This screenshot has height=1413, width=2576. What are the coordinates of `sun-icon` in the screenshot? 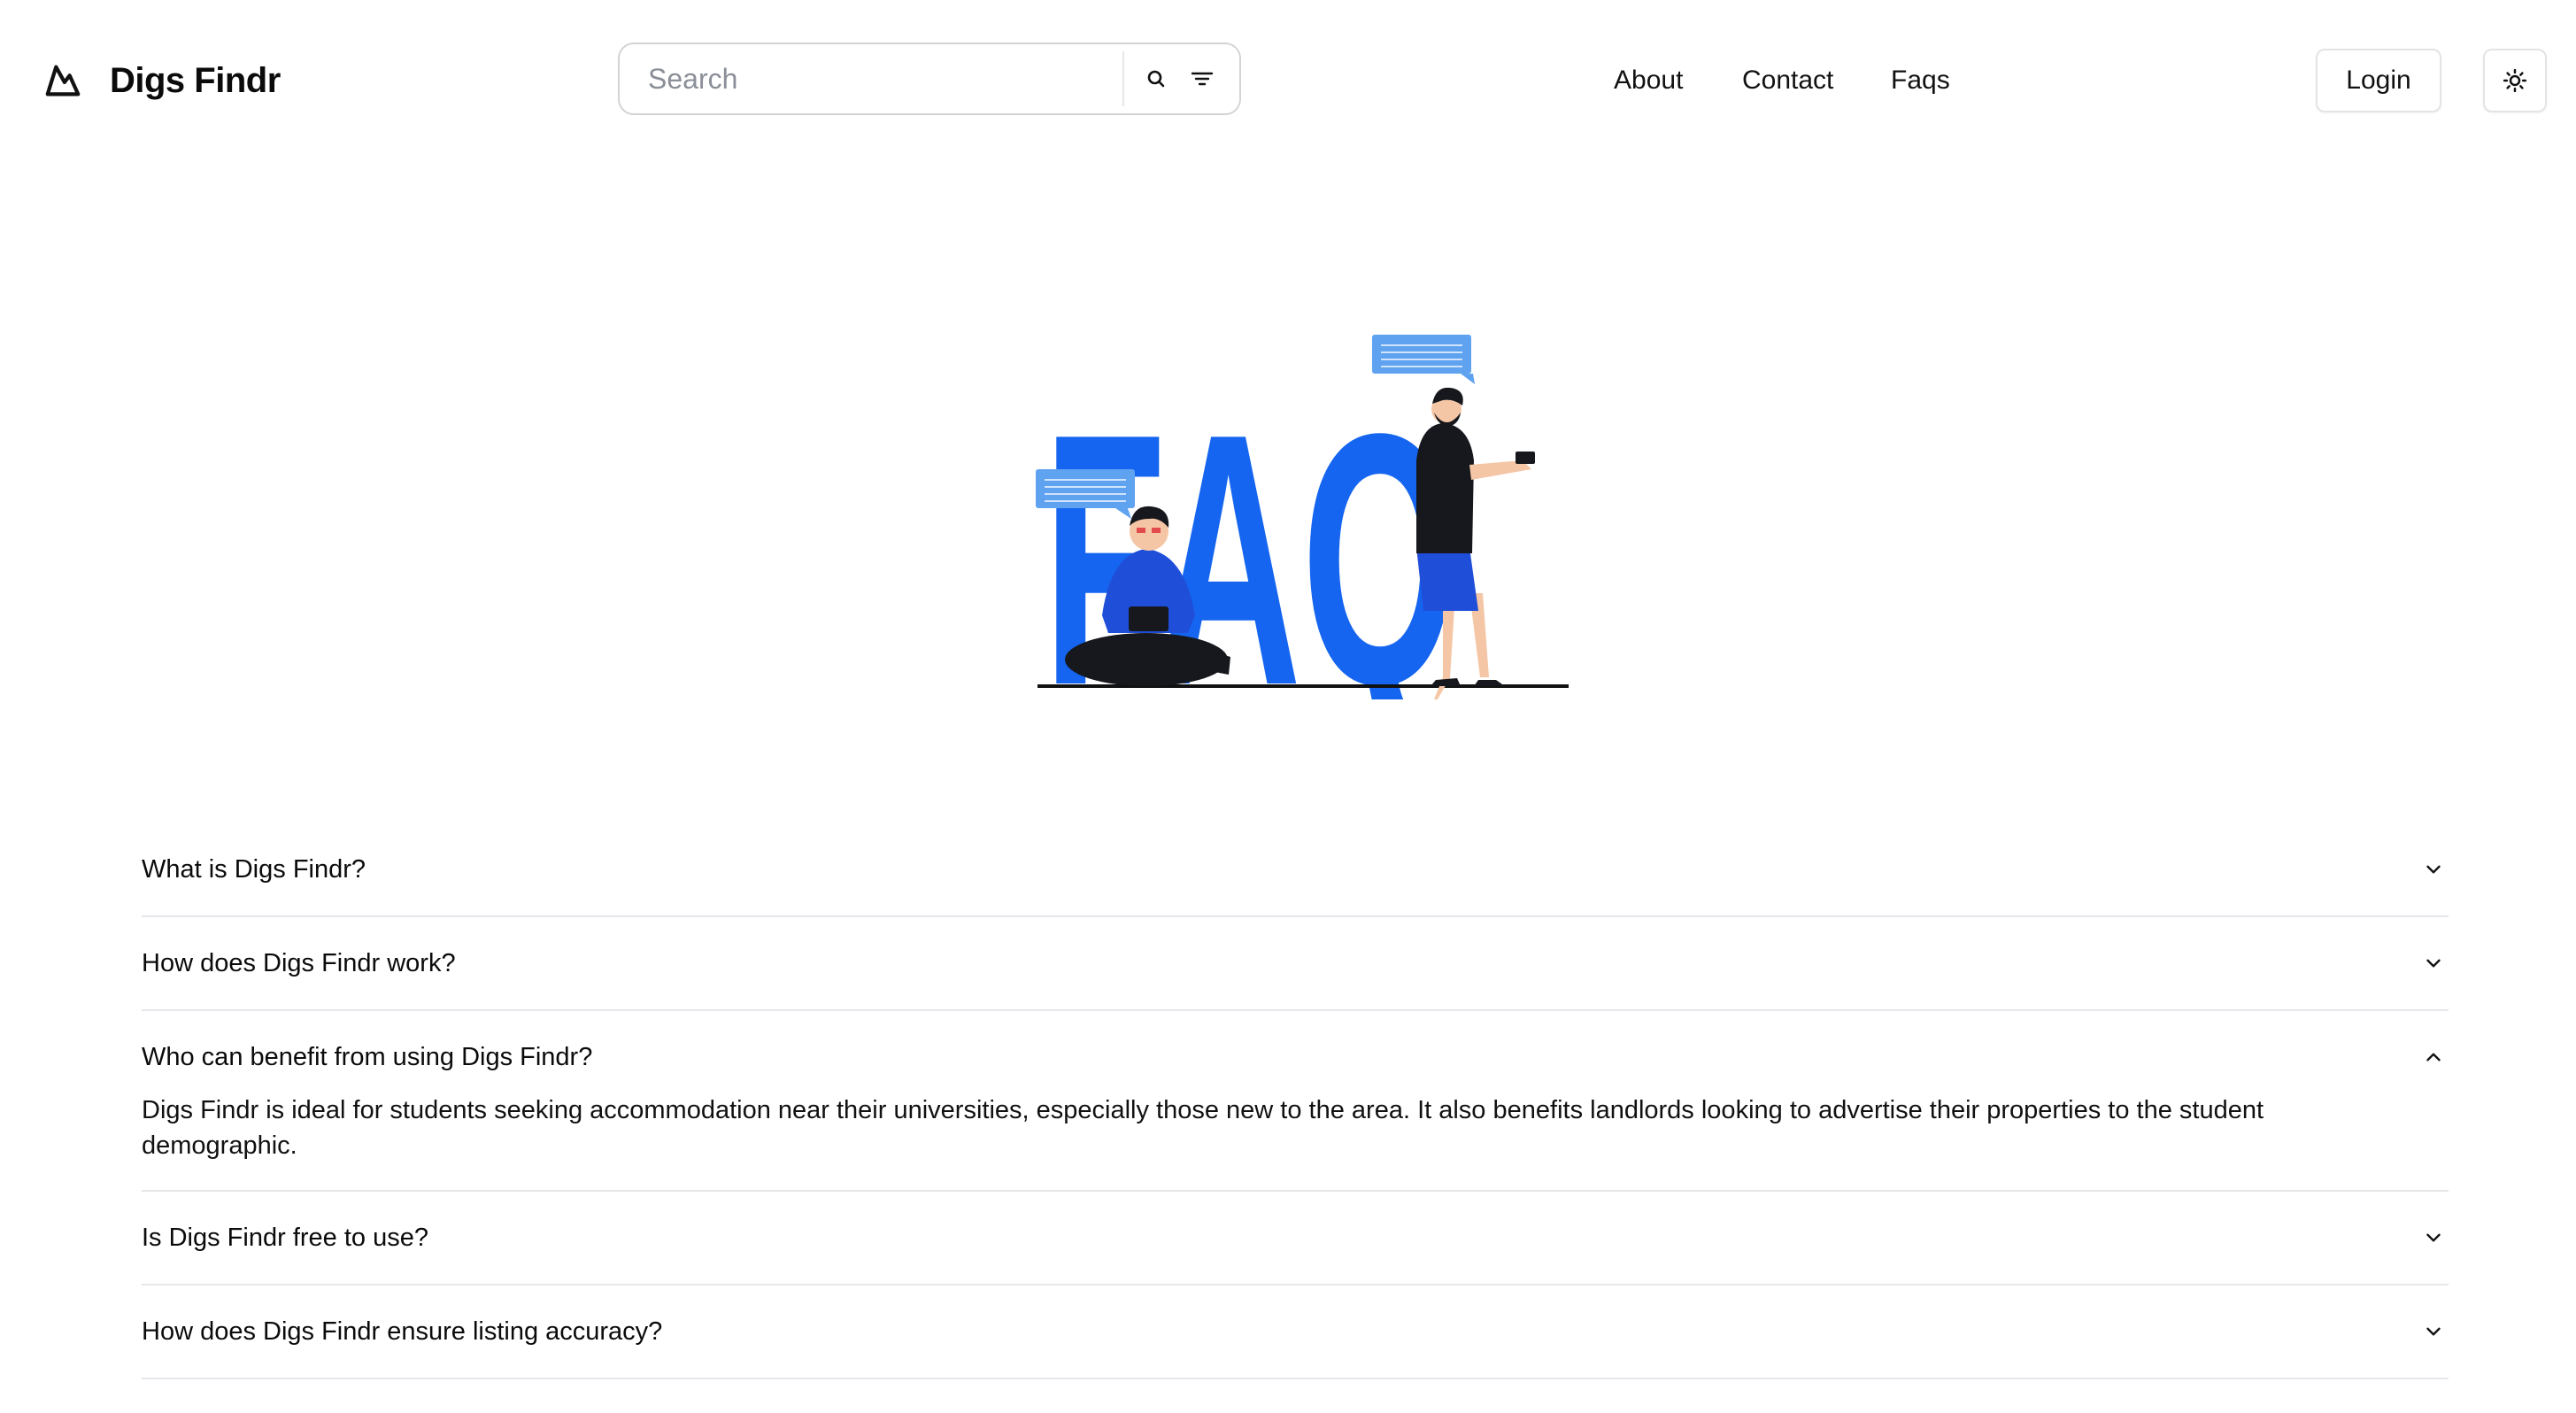 It's located at (2515, 80).